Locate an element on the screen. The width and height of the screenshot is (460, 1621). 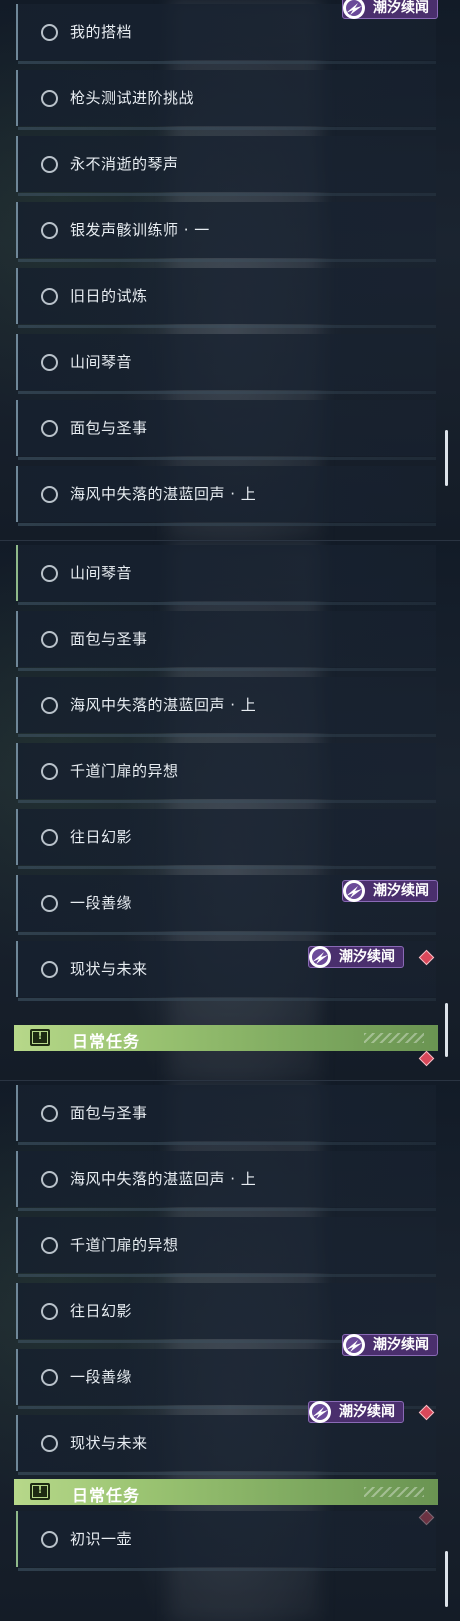
quest-item: 银发声骸训练师 · 一 is located at coordinates (226, 232).